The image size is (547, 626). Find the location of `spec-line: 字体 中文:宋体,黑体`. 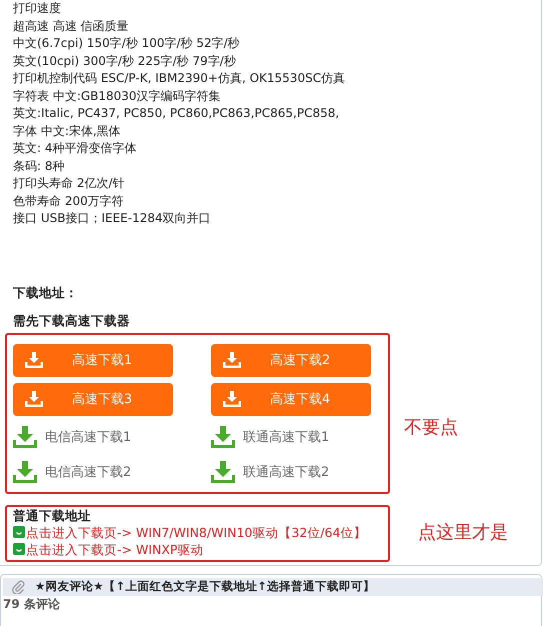

spec-line: 字体 中文:宋体,黑体 is located at coordinates (67, 131).